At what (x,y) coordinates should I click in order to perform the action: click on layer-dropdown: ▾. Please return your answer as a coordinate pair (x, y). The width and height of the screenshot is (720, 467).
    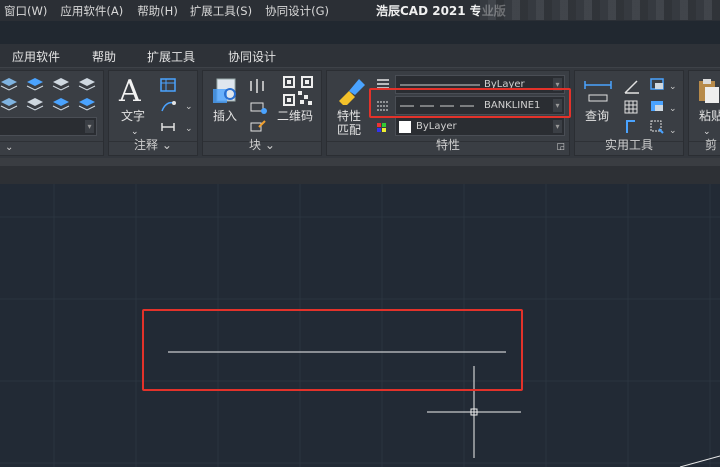
    Looking at the image, I should click on (48, 126).